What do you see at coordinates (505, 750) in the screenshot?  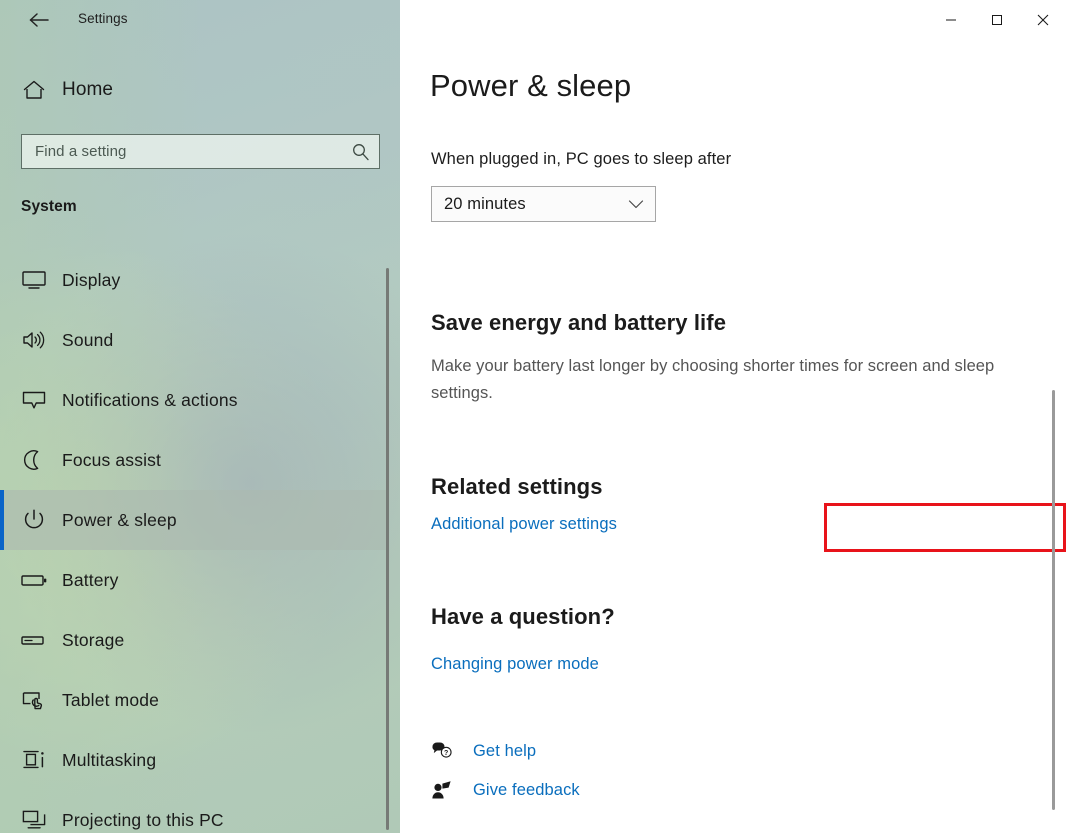 I see `get-help-label: Get help` at bounding box center [505, 750].